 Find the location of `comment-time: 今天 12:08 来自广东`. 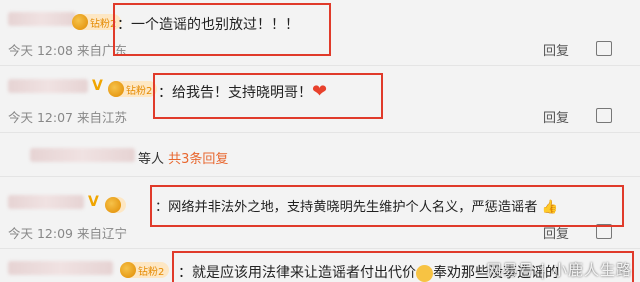

comment-time: 今天 12:08 来自广东 is located at coordinates (67, 50).